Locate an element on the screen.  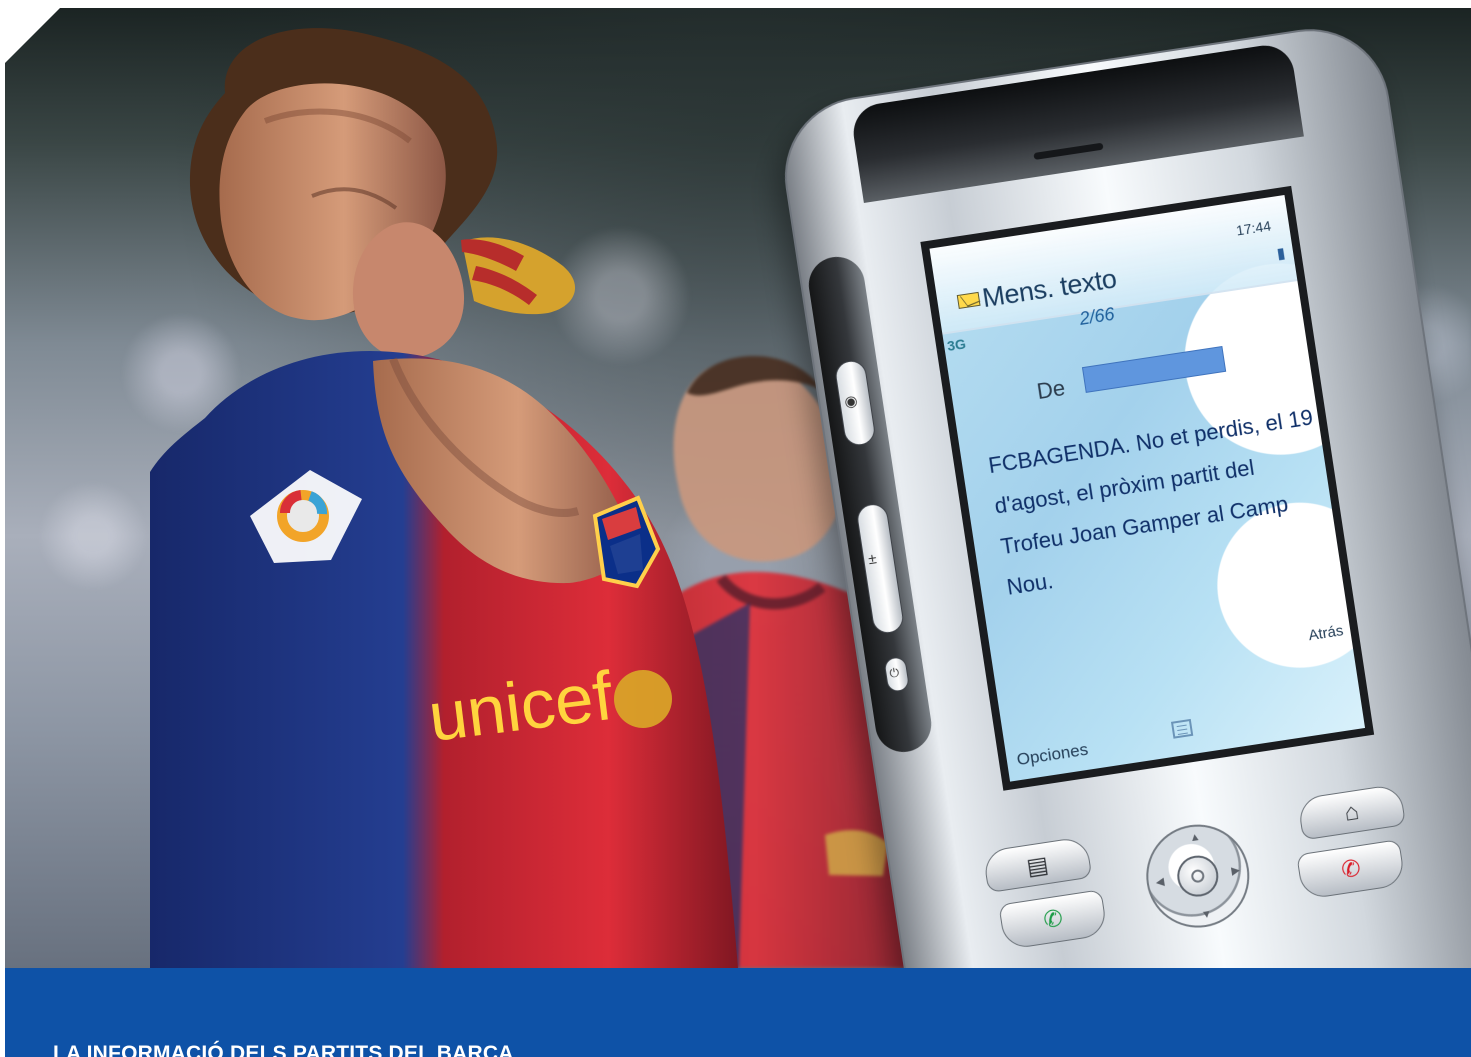
message-counter: 2/66 is located at coordinates (1097, 316).